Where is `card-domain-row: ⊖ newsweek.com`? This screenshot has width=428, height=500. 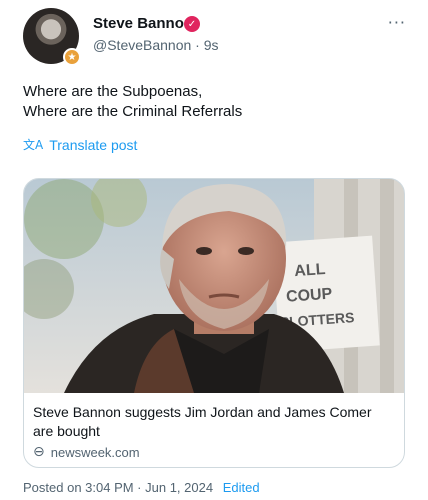
card-domain-row: ⊖ newsweek.com is located at coordinates (86, 452).